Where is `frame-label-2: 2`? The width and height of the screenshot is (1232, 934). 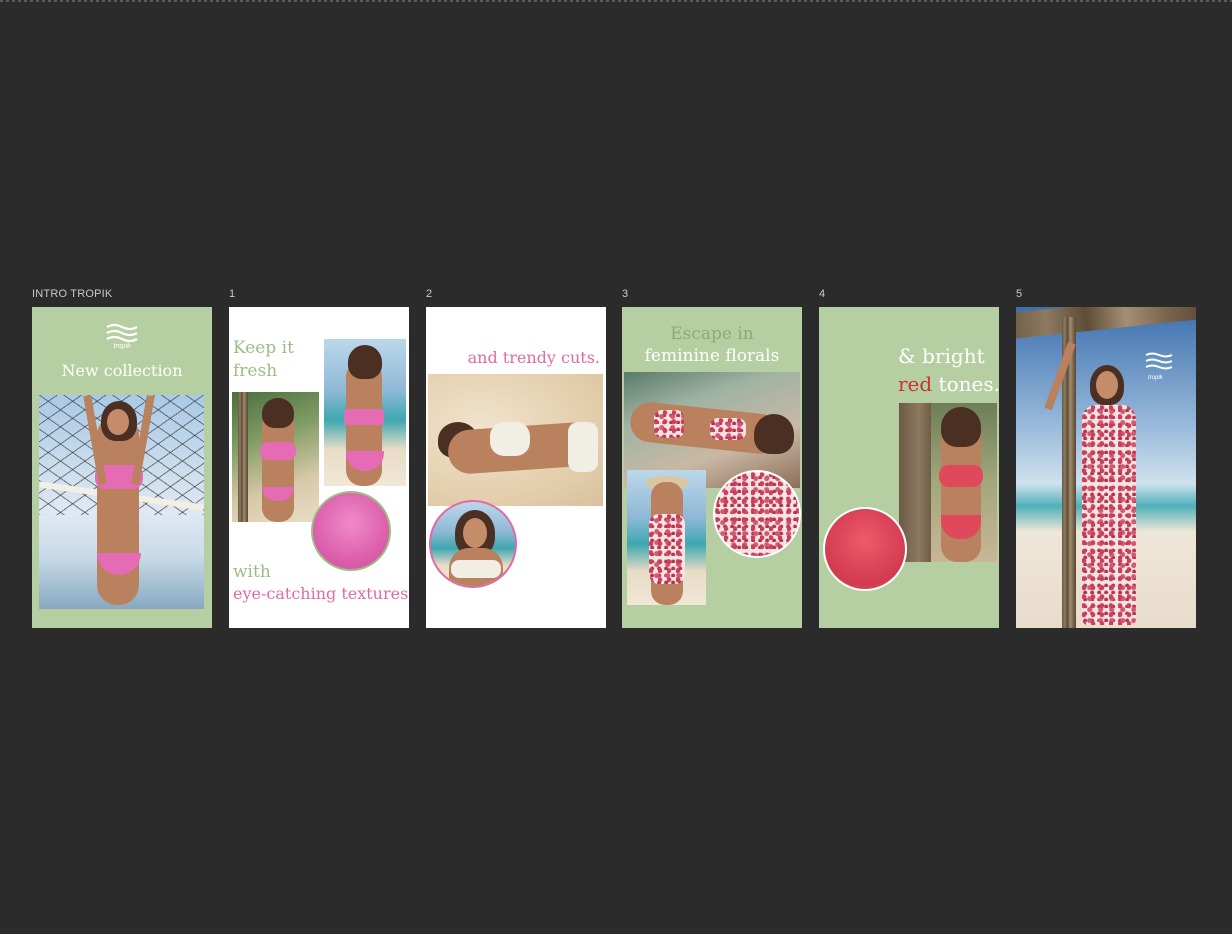 frame-label-2: 2 is located at coordinates (429, 294).